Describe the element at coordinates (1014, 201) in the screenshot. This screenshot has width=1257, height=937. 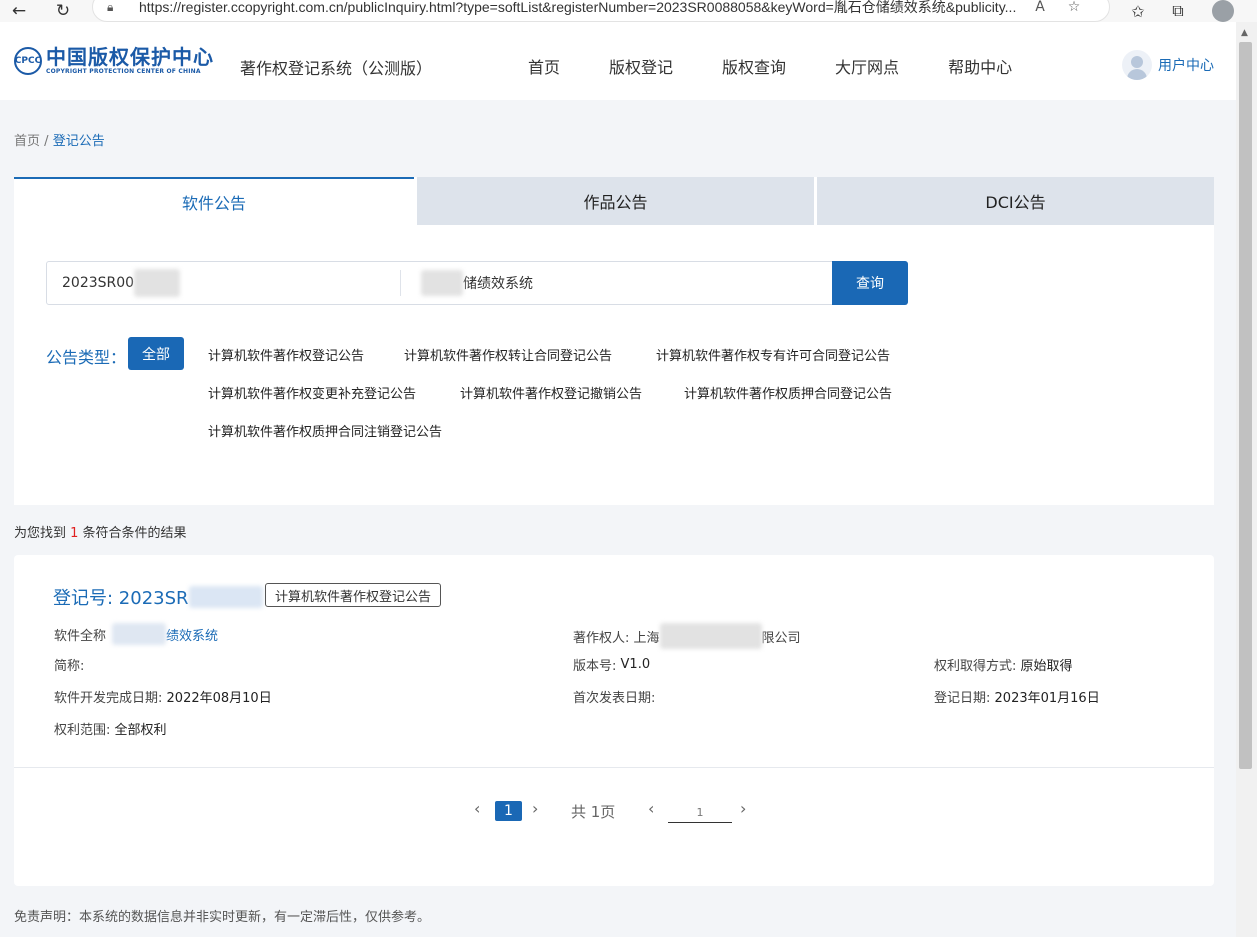
I see `tab-dci: DCI公告` at that location.